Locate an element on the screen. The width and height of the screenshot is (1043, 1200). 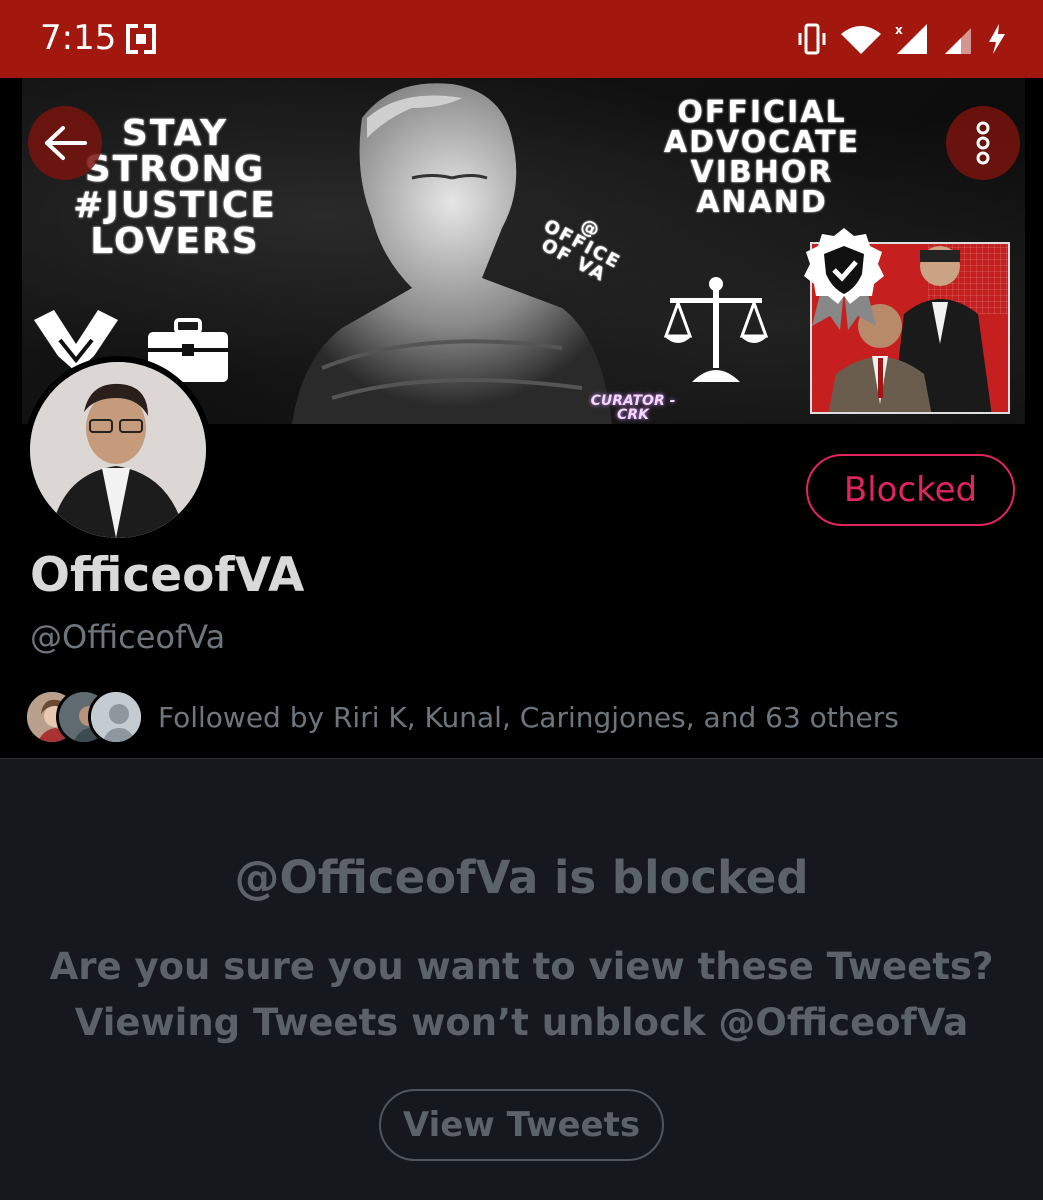
wifi-icon is located at coordinates (861, 40).